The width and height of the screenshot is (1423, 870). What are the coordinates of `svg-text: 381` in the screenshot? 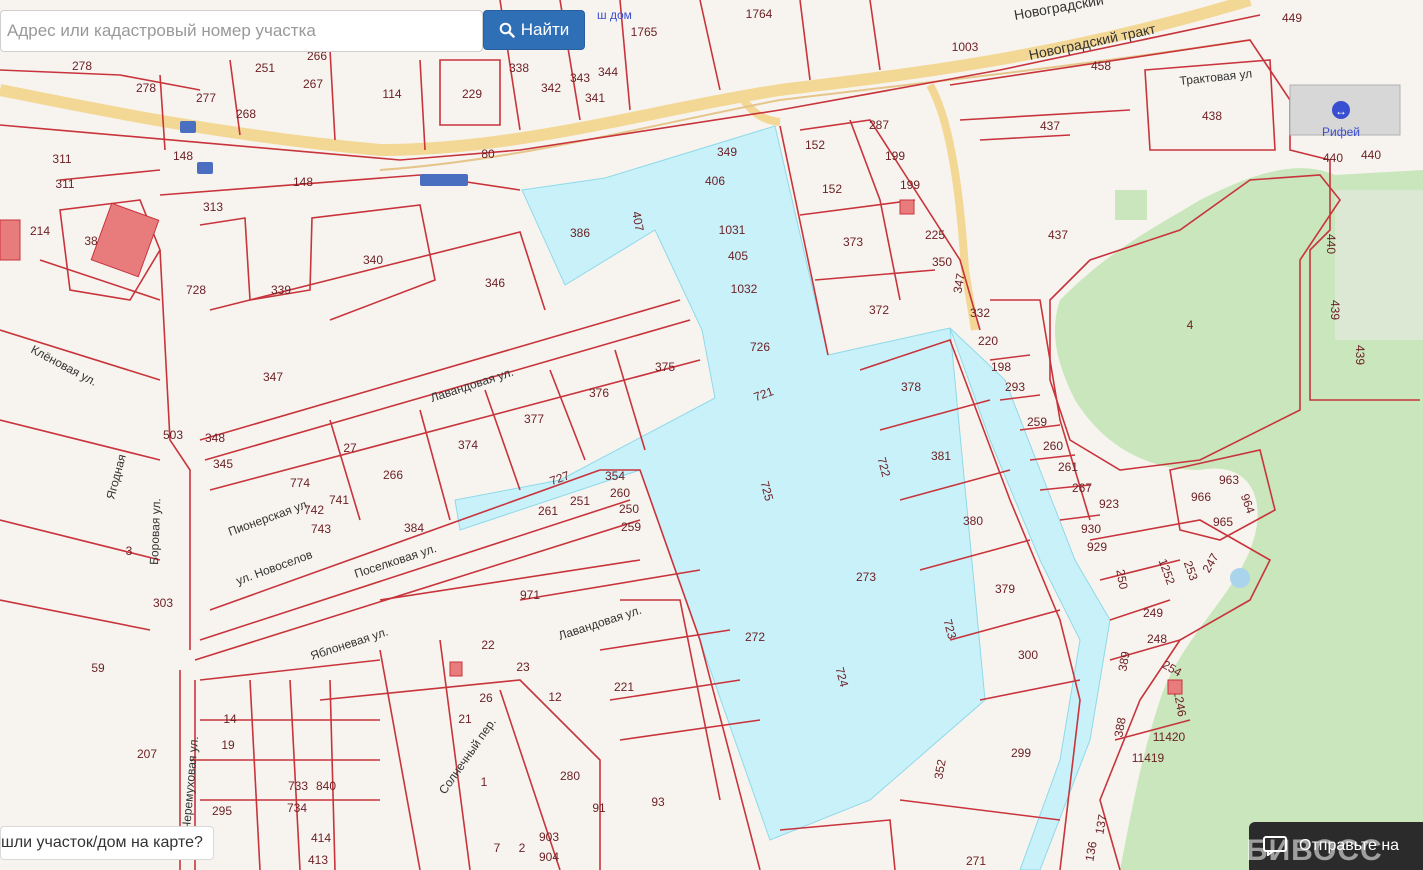 It's located at (941, 456).